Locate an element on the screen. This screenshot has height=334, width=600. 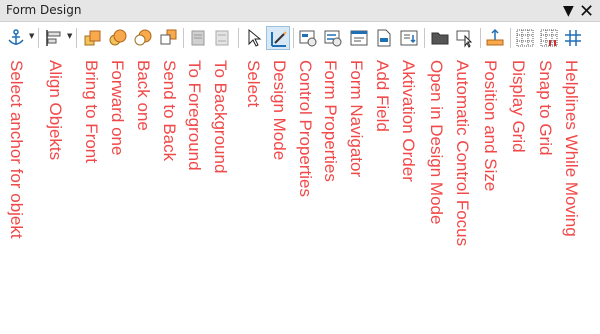
design-mode-button is located at coordinates (278, 38).